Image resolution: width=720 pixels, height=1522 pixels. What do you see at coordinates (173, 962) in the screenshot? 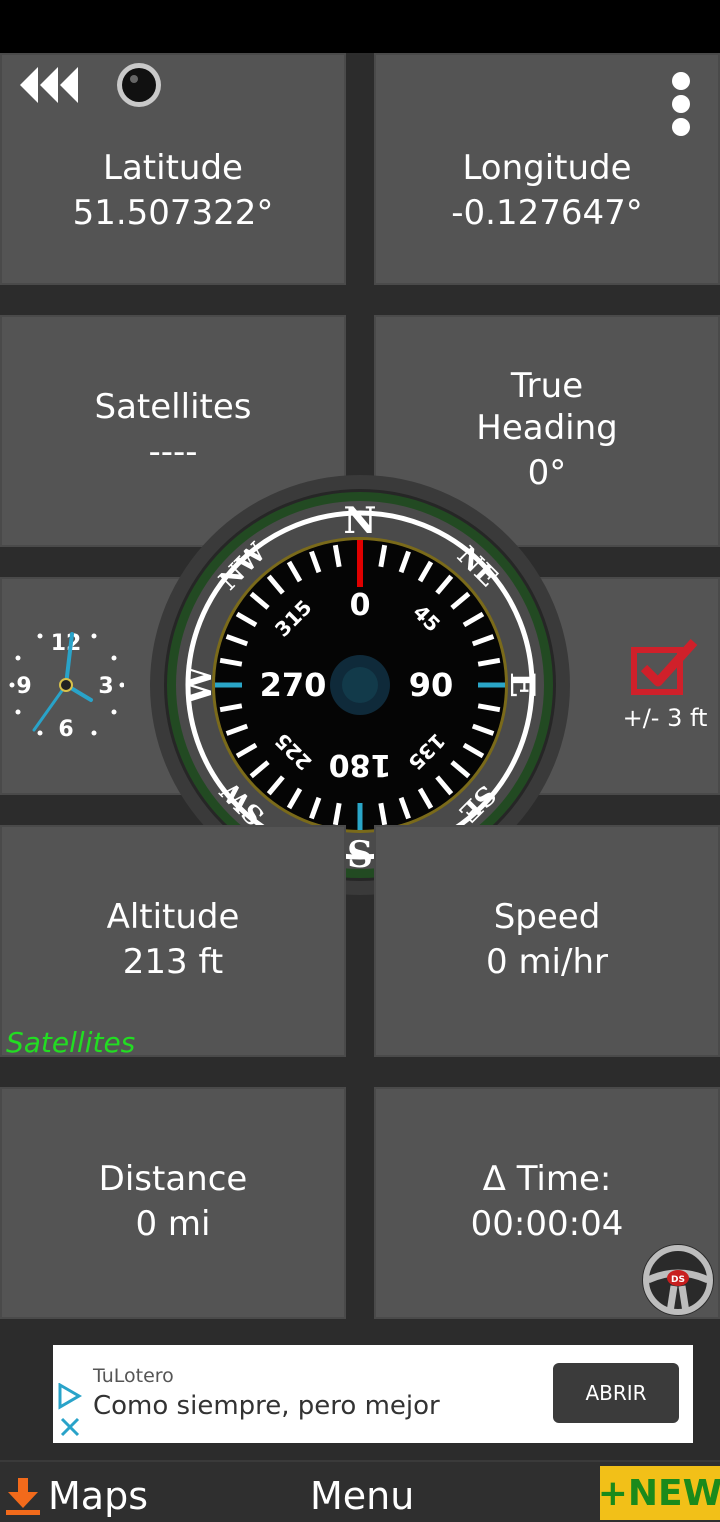
I see `altitude-value: 213 ft` at bounding box center [173, 962].